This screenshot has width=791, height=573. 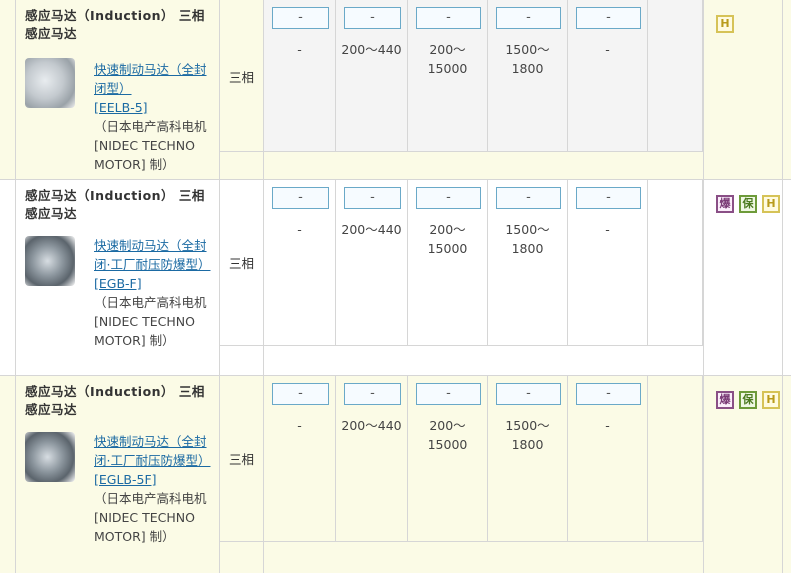 What do you see at coordinates (156, 79) in the screenshot?
I see `product-link: 快速制动马达（全封闭型）` at bounding box center [156, 79].